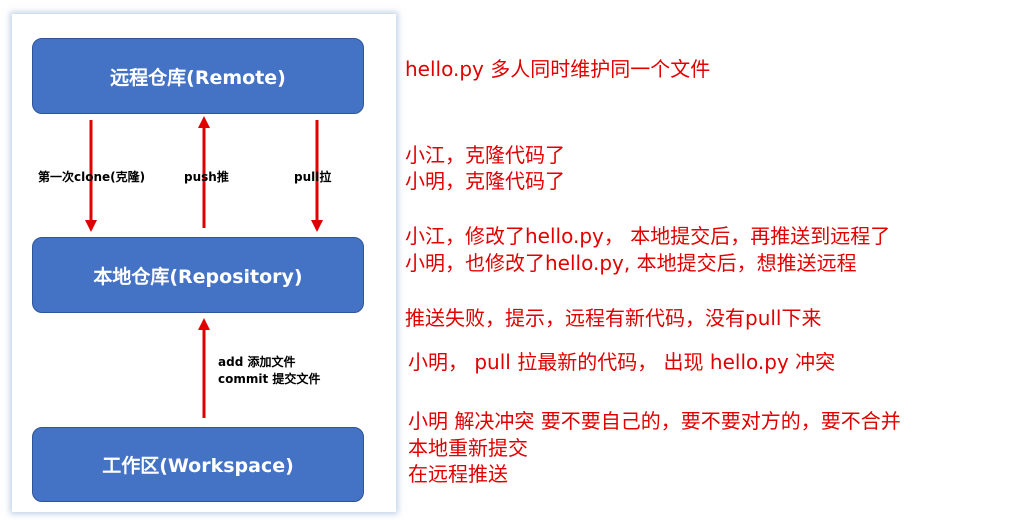  Describe the element at coordinates (269, 379) in the screenshot. I see `commit-label: commit 提交文件` at that location.